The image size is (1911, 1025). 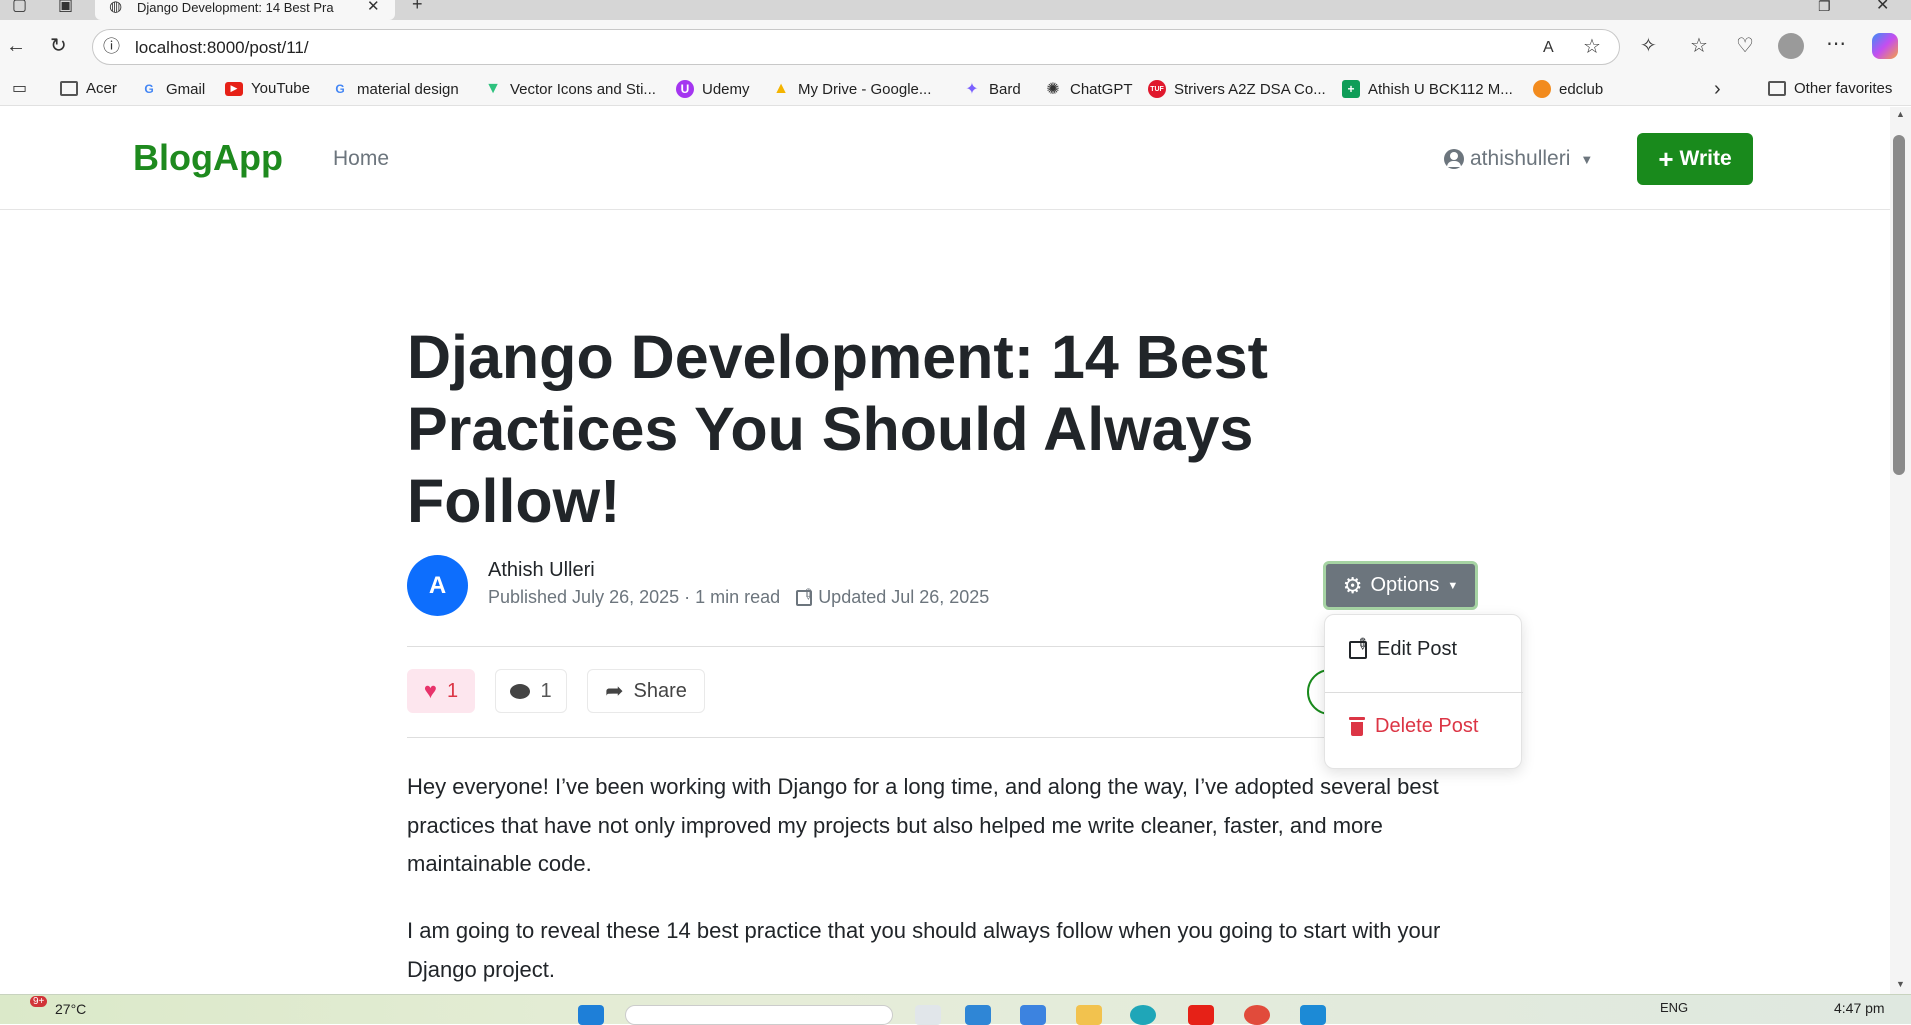 I want to click on google-icon: G, so click(x=149, y=89).